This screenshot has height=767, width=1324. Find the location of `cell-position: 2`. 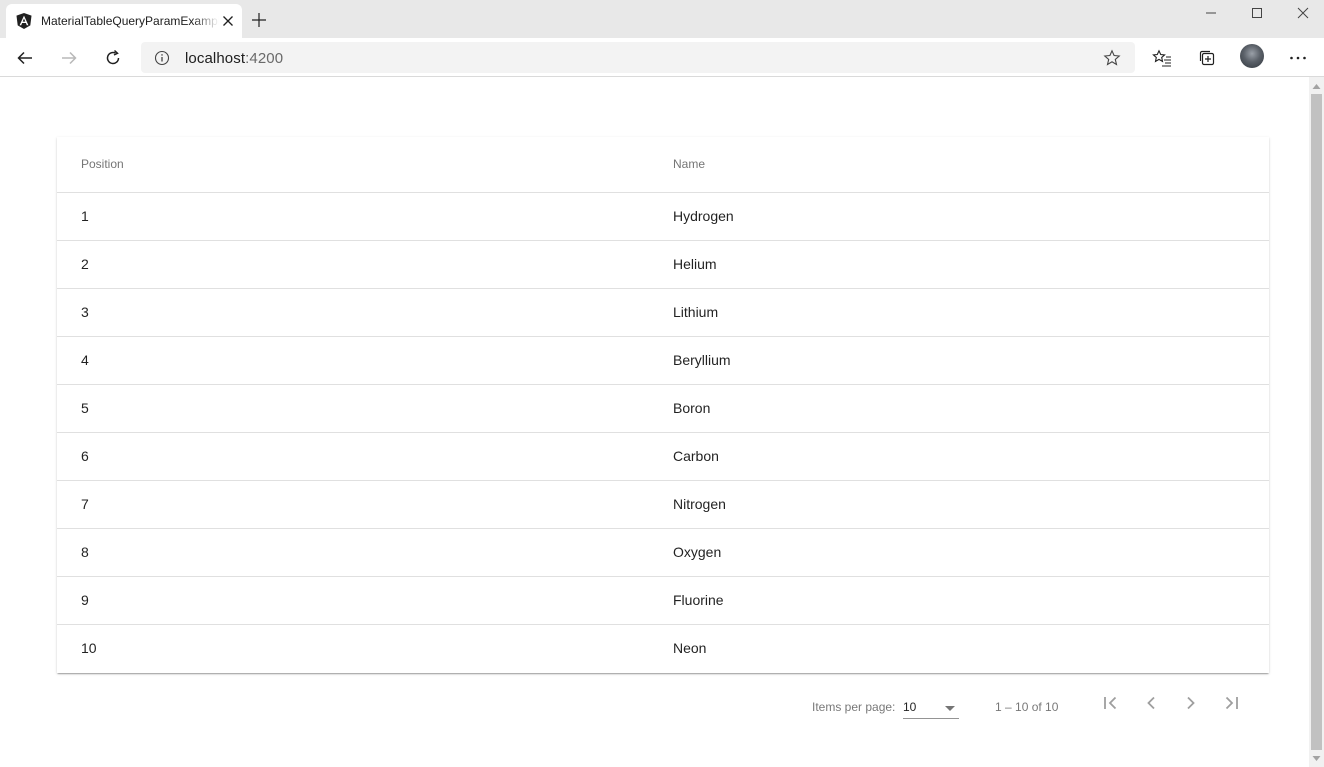

cell-position: 2 is located at coordinates (85, 264).